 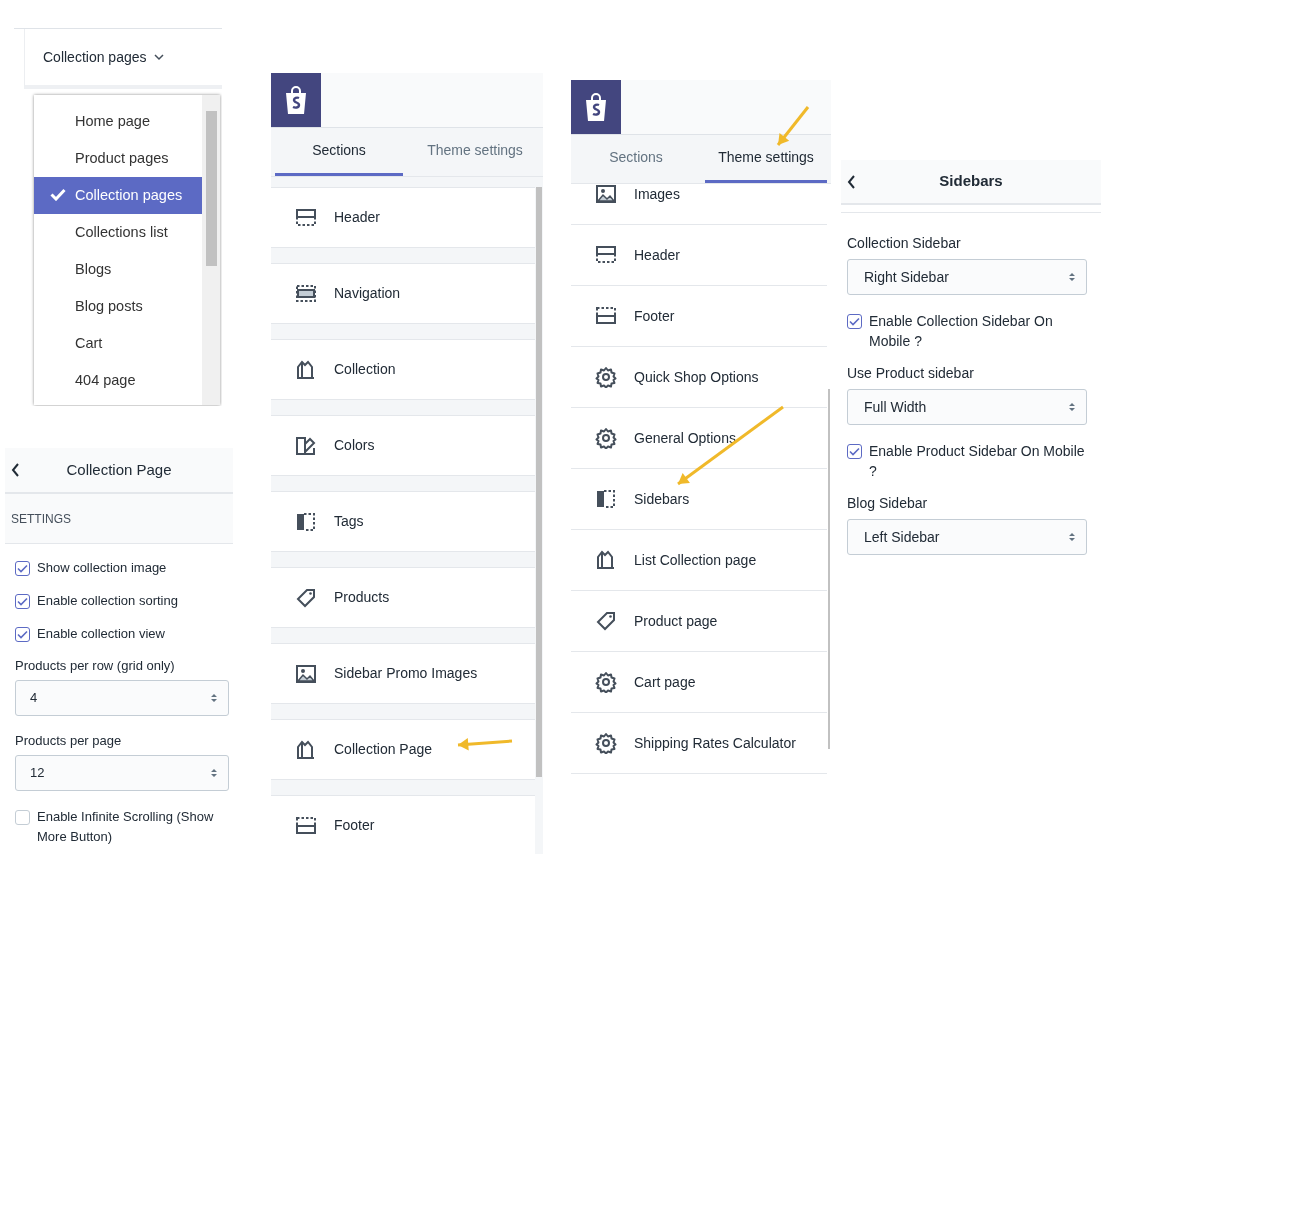 What do you see at coordinates (967, 407) in the screenshot?
I see `select-field: Full Width` at bounding box center [967, 407].